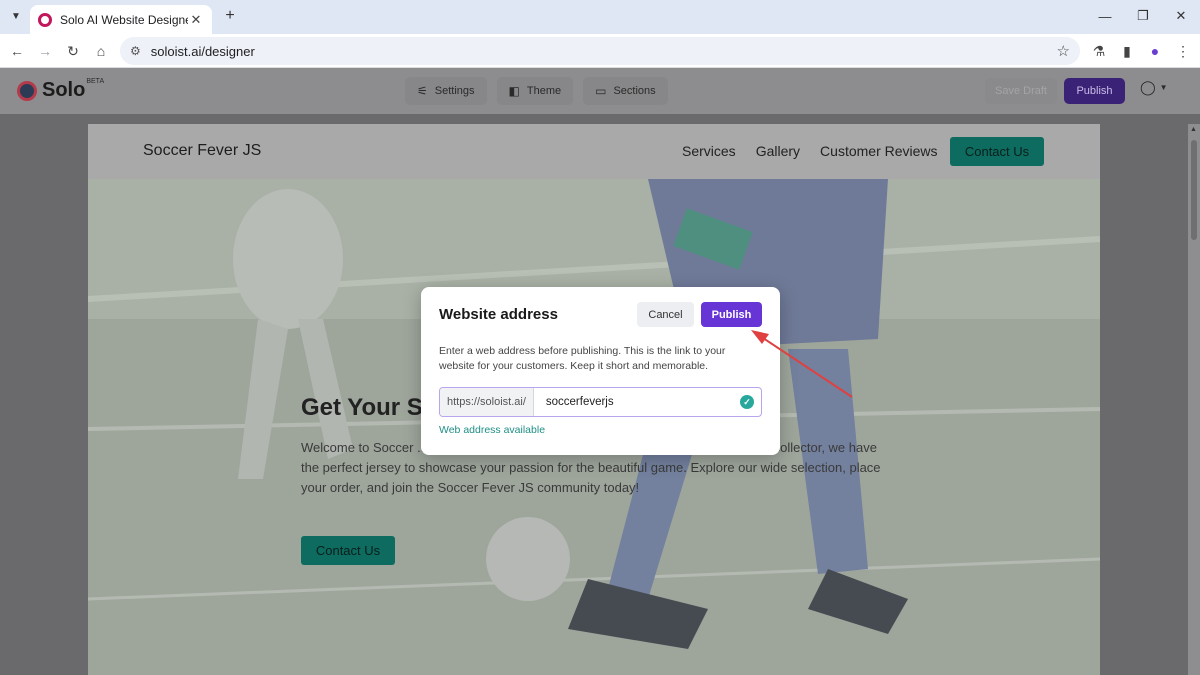  I want to click on palette-icon: ◧, so click(514, 91).